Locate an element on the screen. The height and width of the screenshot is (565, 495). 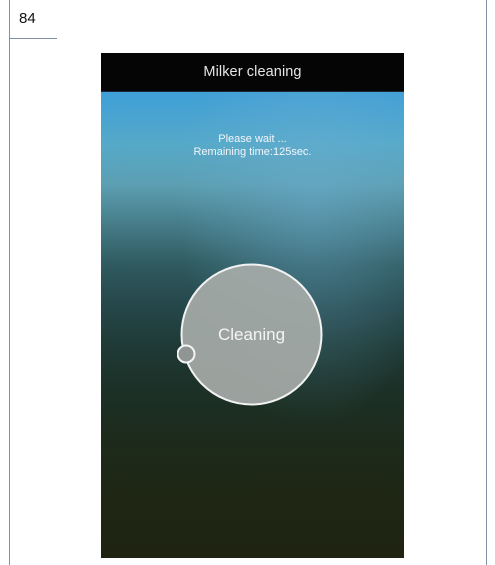
status-message: Please wait ... Remaining time:125sec. is located at coordinates (252, 145).